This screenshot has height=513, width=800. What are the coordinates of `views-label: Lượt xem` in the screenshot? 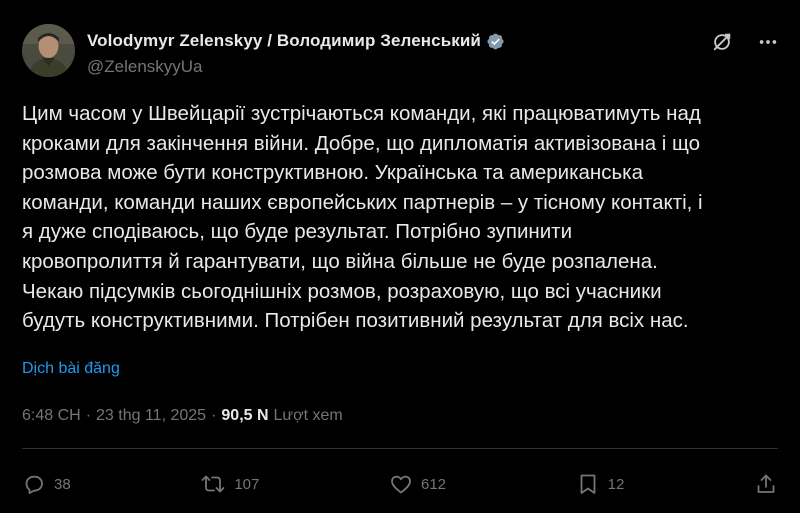 It's located at (308, 415).